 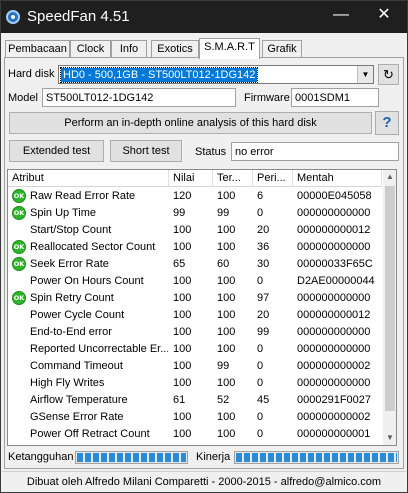 What do you see at coordinates (79, 400) in the screenshot?
I see `cell-atribut: Airflow Temperature` at bounding box center [79, 400].